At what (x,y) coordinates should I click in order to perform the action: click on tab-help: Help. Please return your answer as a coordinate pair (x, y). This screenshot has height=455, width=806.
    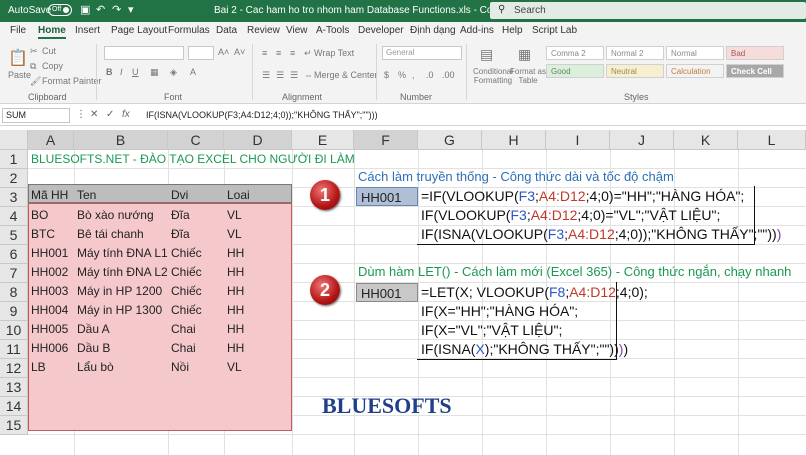
    Looking at the image, I should click on (512, 30).